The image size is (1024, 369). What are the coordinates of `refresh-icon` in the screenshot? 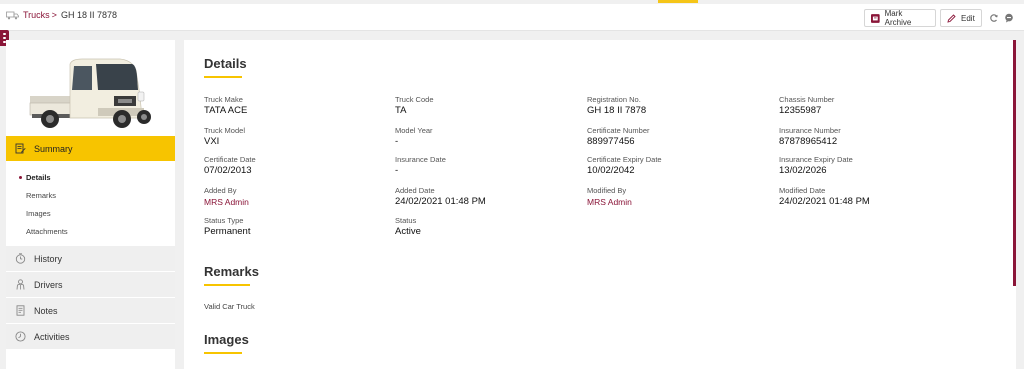 It's located at (994, 18).